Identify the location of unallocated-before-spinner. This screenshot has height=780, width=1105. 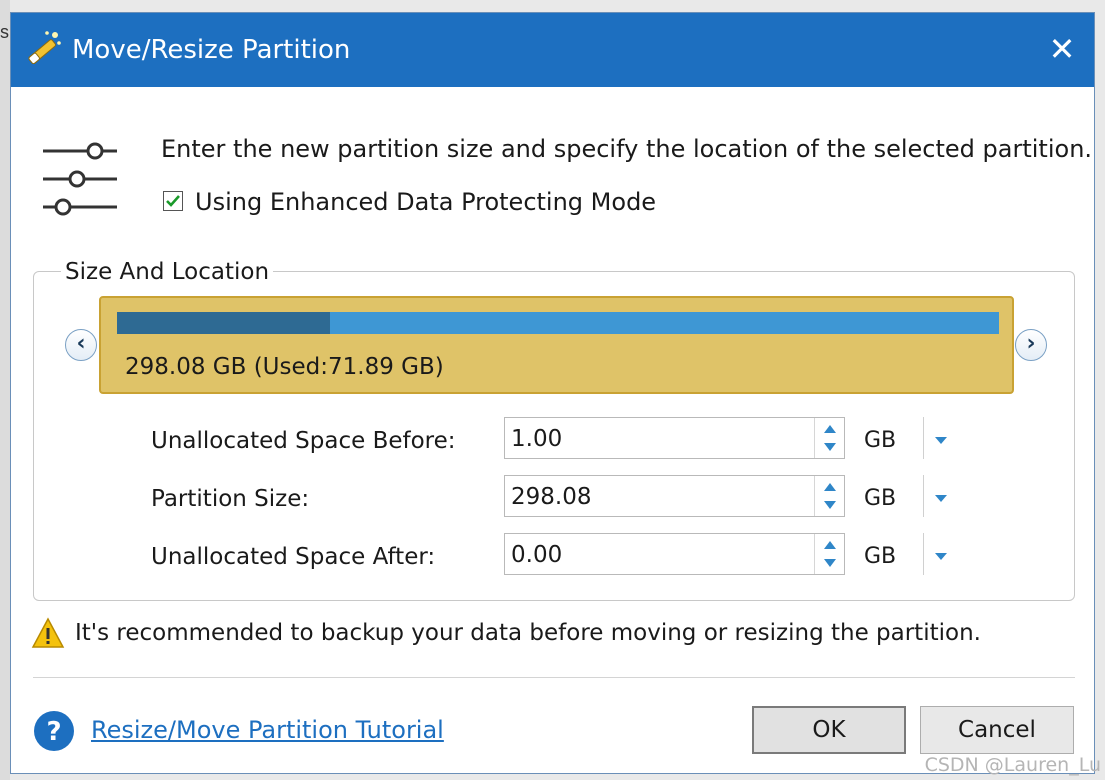
(829, 438).